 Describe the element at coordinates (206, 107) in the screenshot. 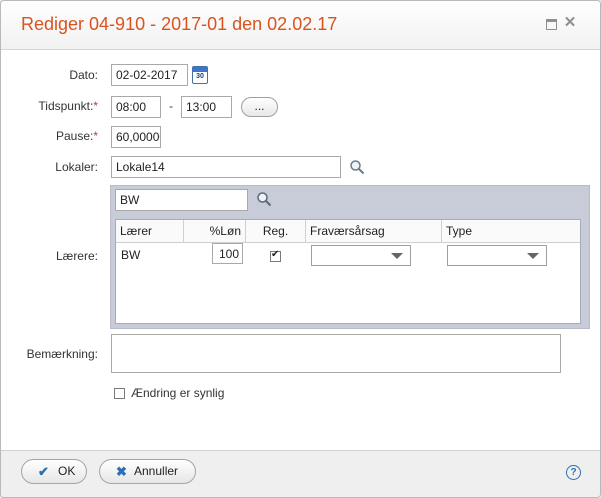

I see `time-to-input: 13:00` at that location.